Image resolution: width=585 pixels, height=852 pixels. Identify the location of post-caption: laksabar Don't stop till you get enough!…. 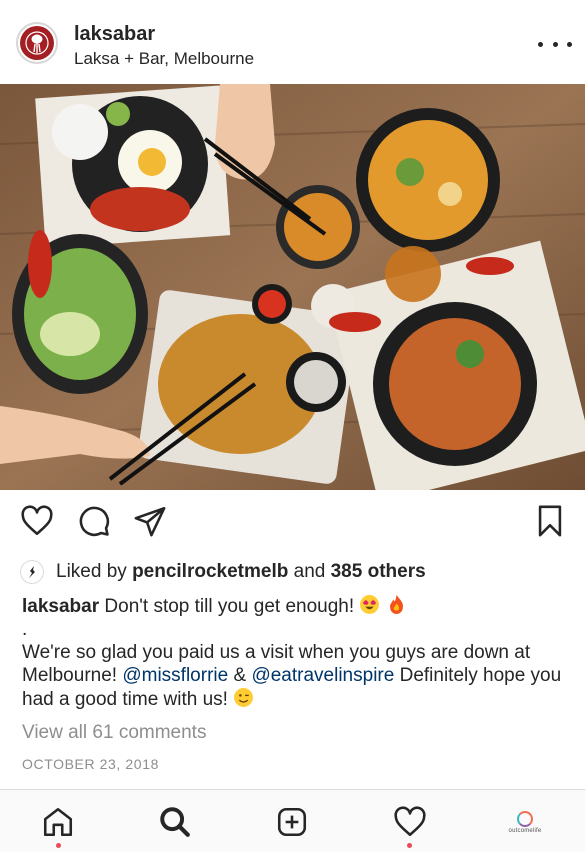
(294, 652).